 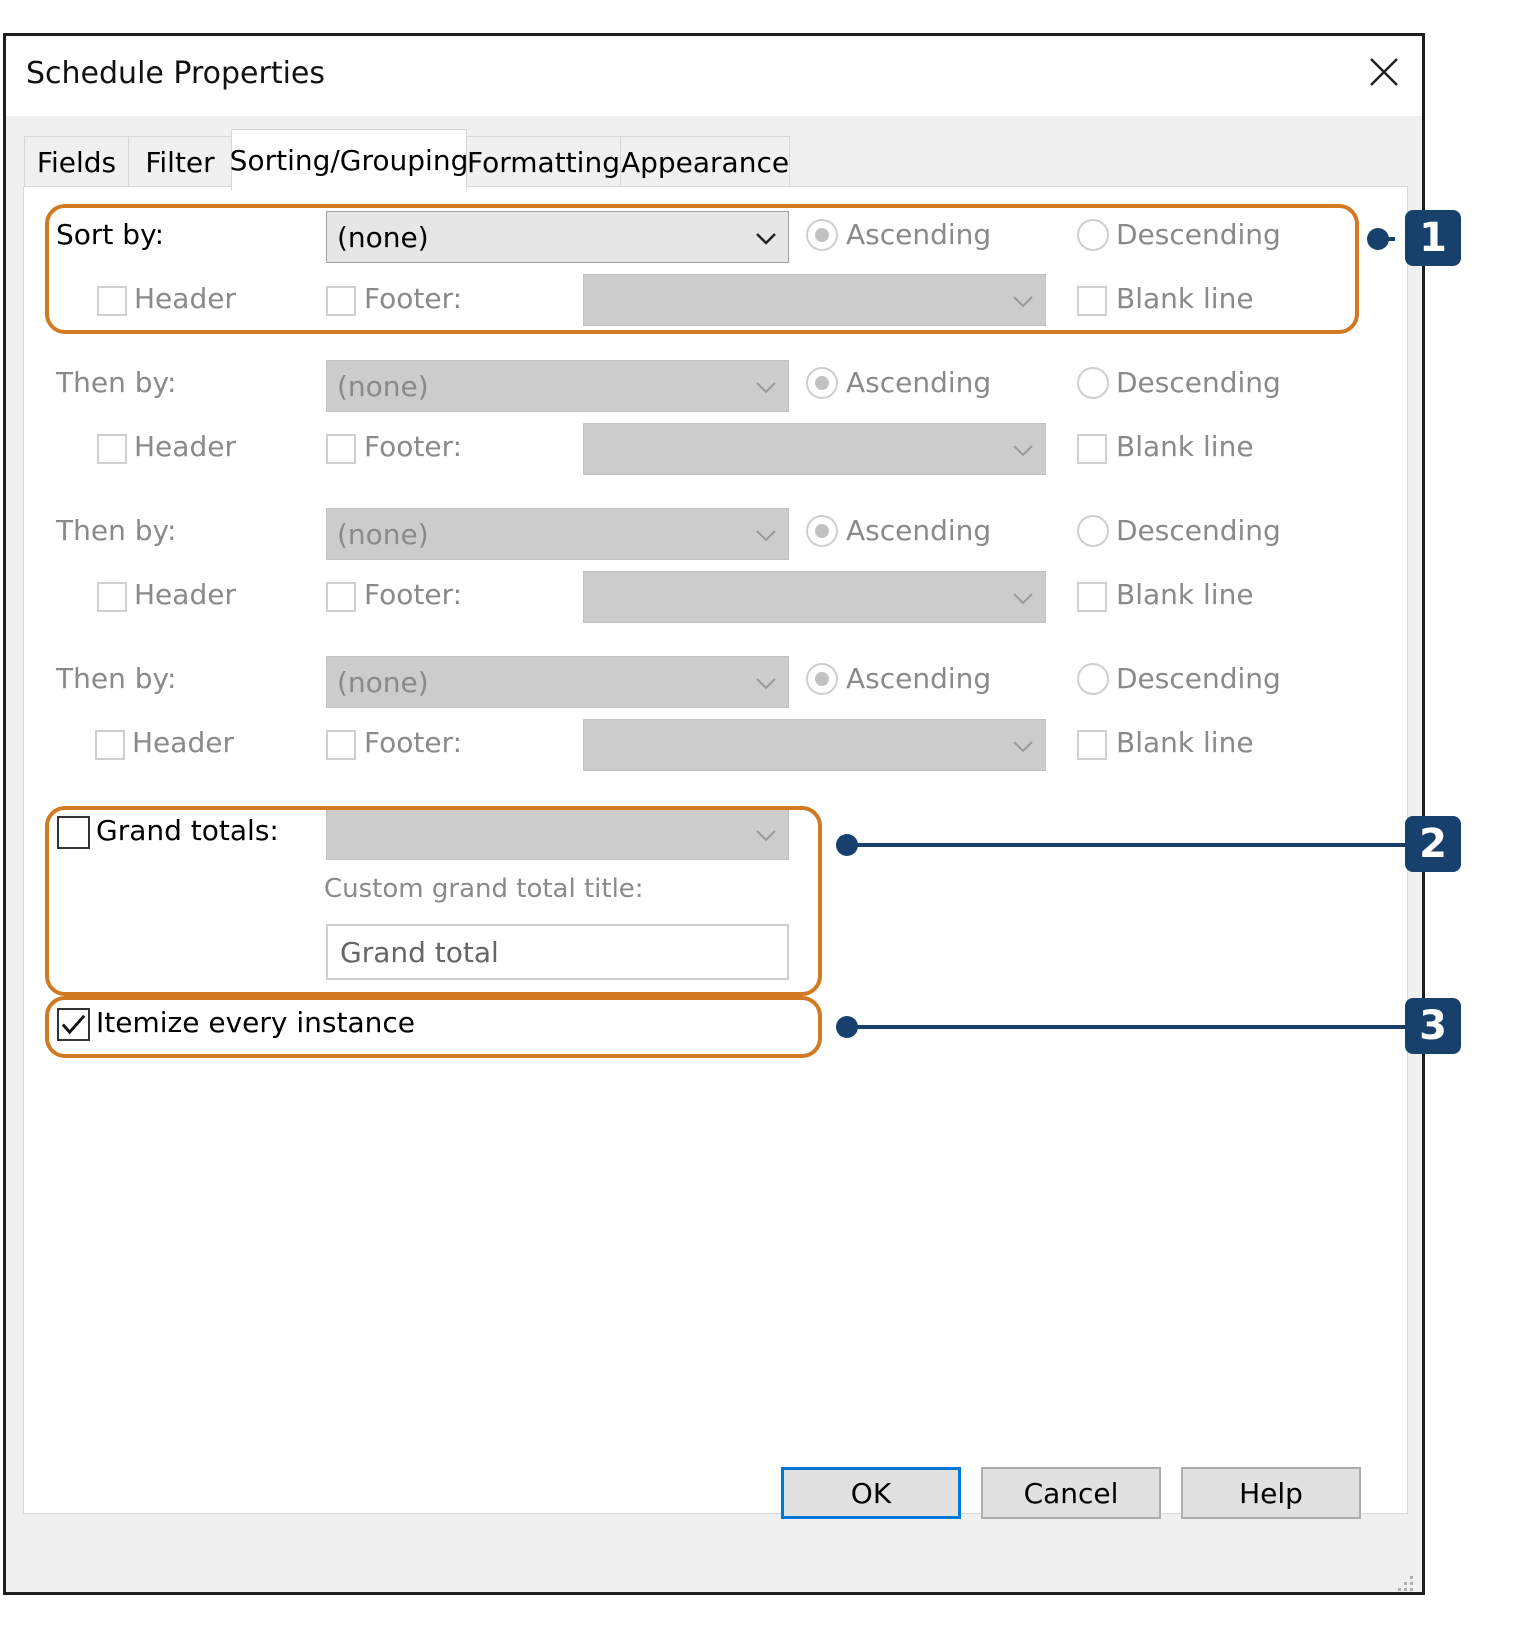 I want to click on tab-fields: Fields, so click(x=76, y=162).